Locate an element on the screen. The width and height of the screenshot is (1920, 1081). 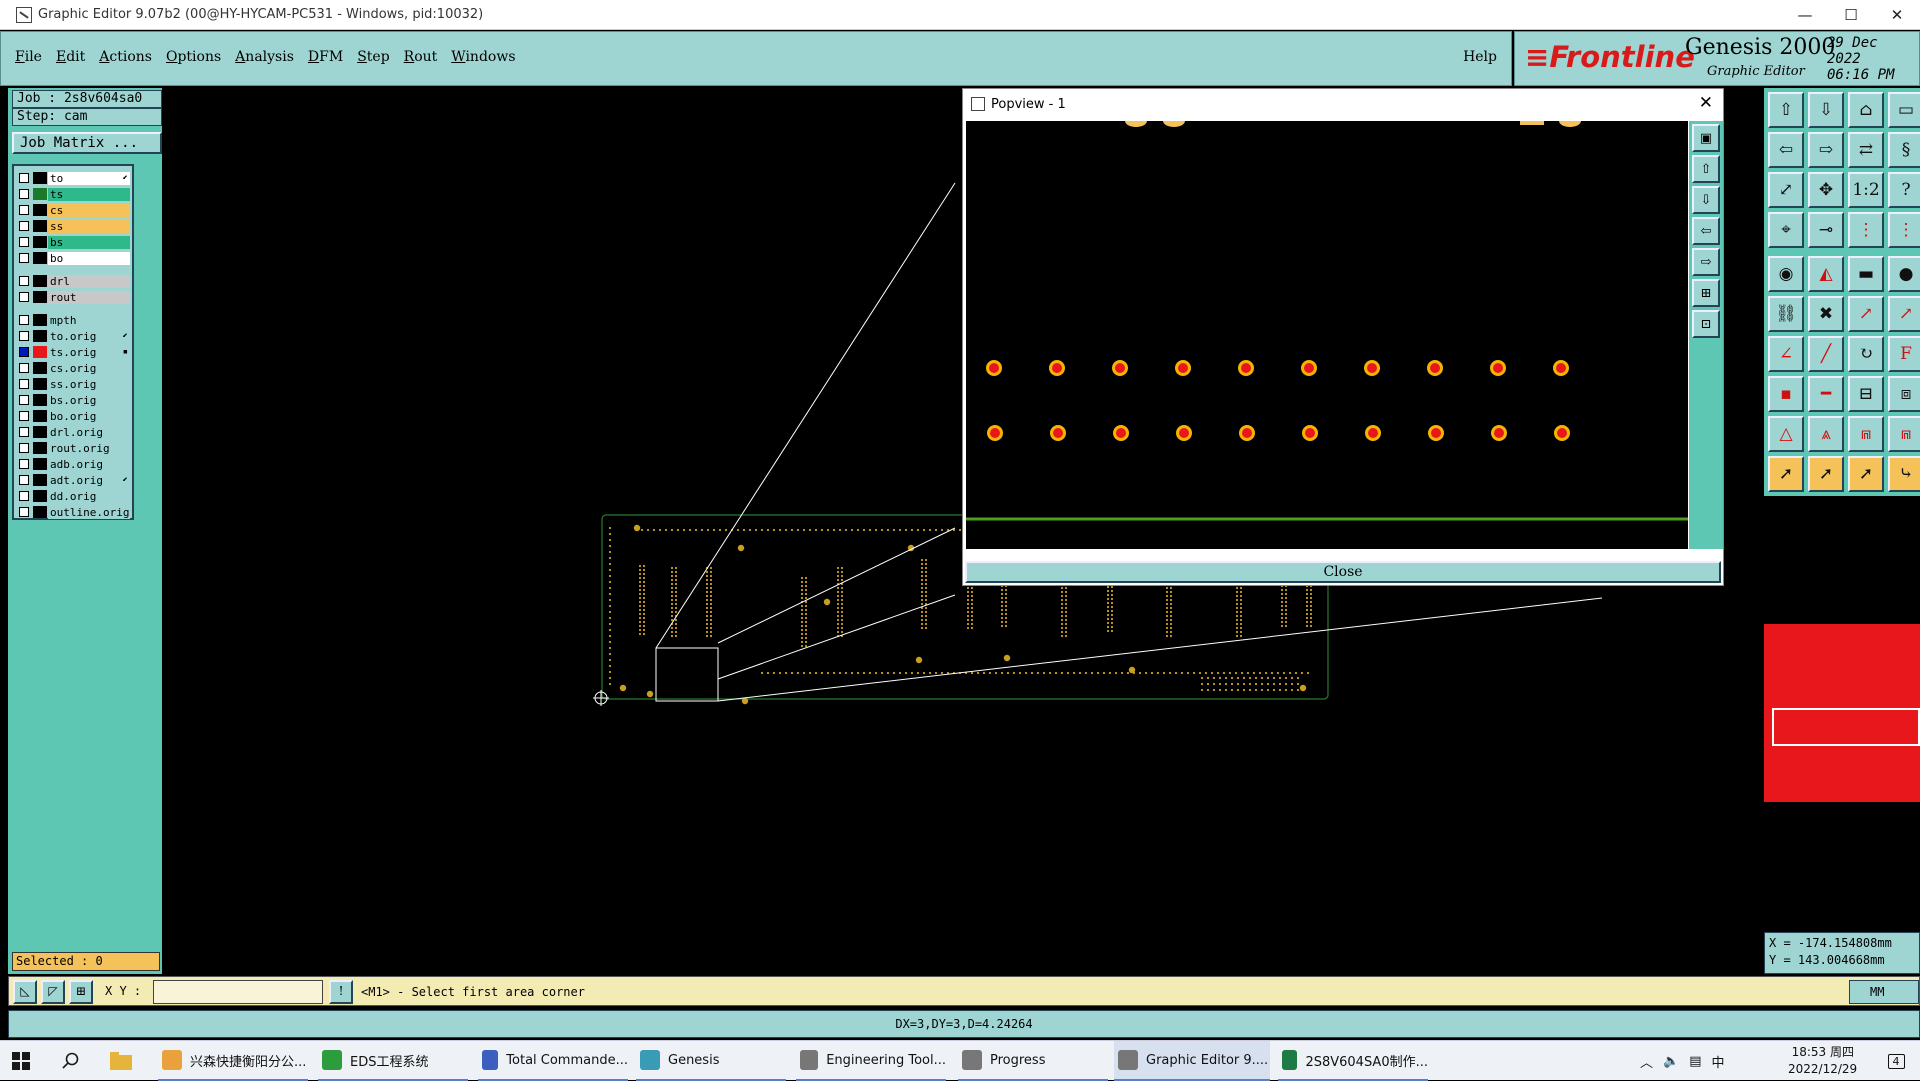
layer-row: adb.orig is located at coordinates (73, 464).